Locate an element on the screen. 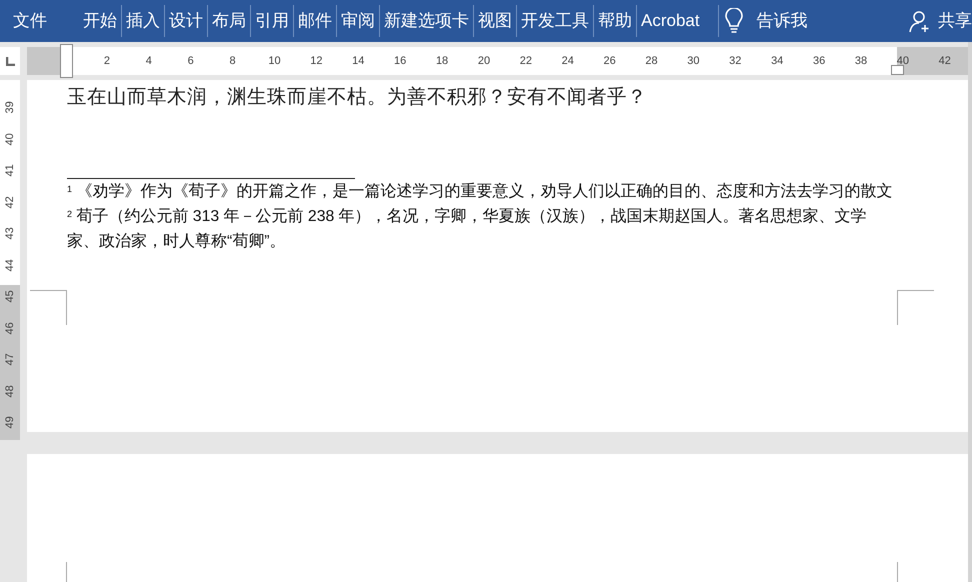 This screenshot has height=582, width=972. ruler-number: 34 is located at coordinates (777, 61).